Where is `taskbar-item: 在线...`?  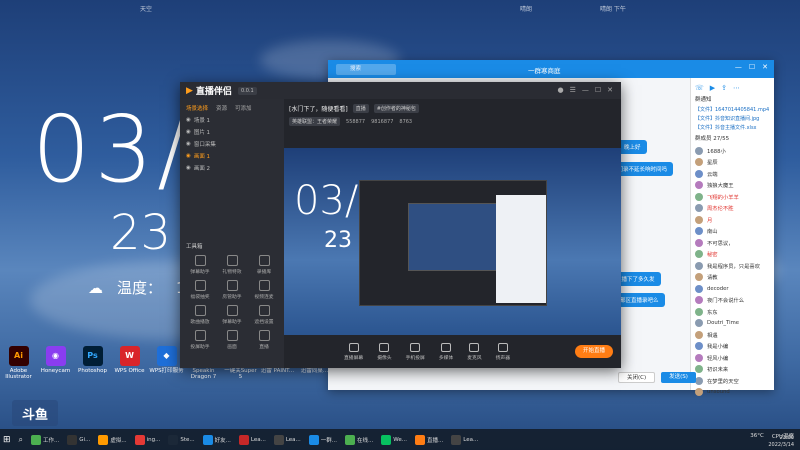
taskbar-item: 在线... is located at coordinates (359, 439).